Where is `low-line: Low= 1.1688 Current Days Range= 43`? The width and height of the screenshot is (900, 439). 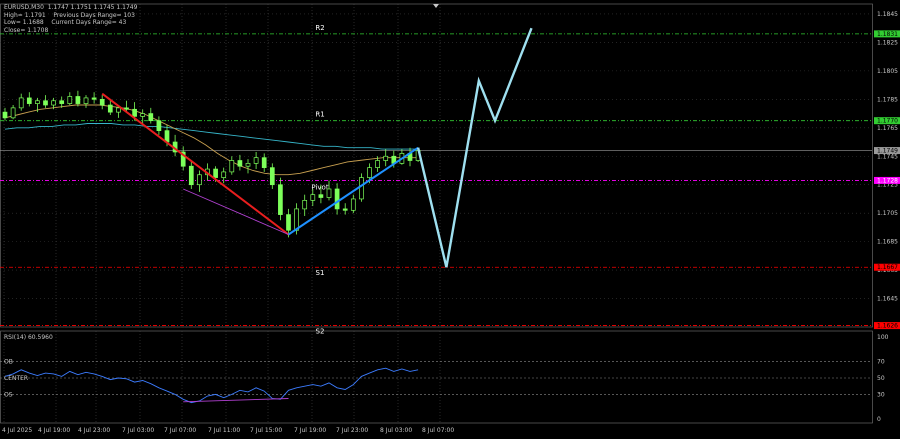 low-line: Low= 1.1688 Current Days Range= 43 is located at coordinates (65, 22).